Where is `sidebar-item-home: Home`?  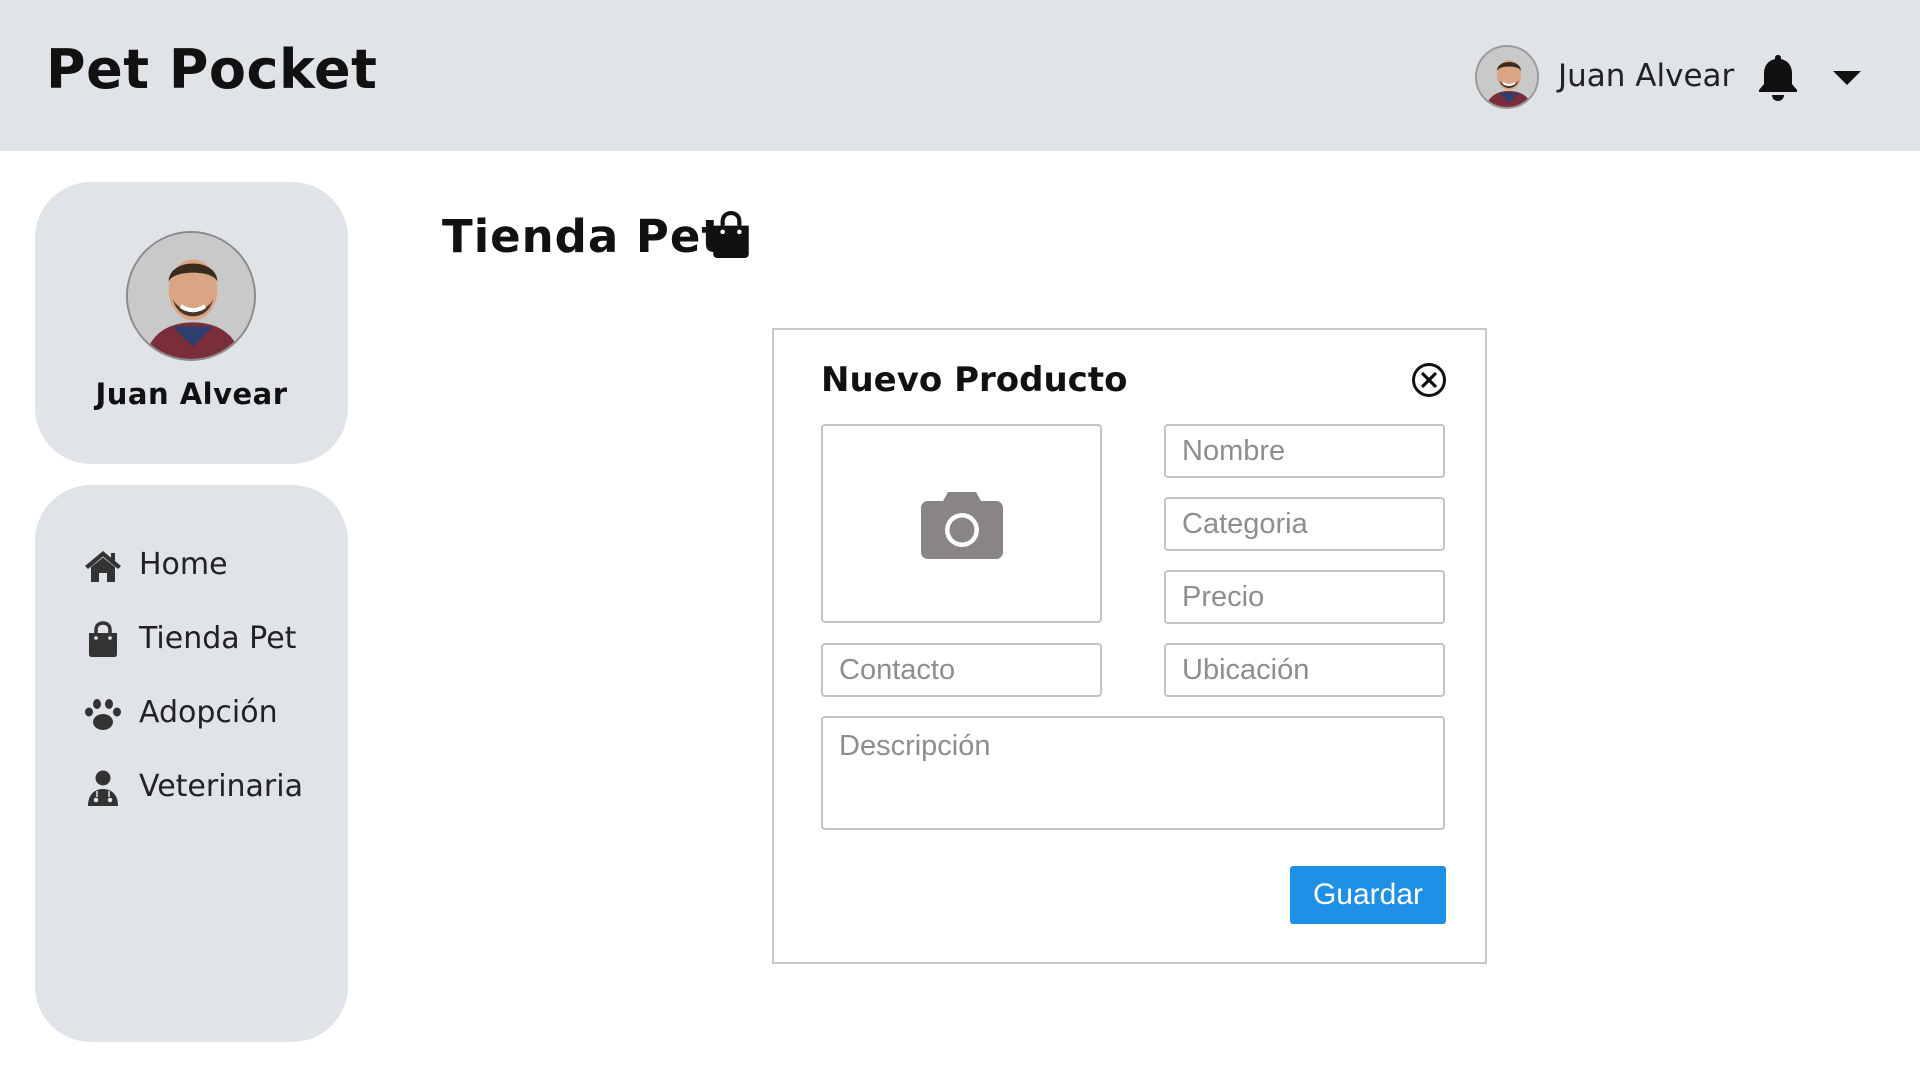 sidebar-item-home: Home is located at coordinates (191, 565).